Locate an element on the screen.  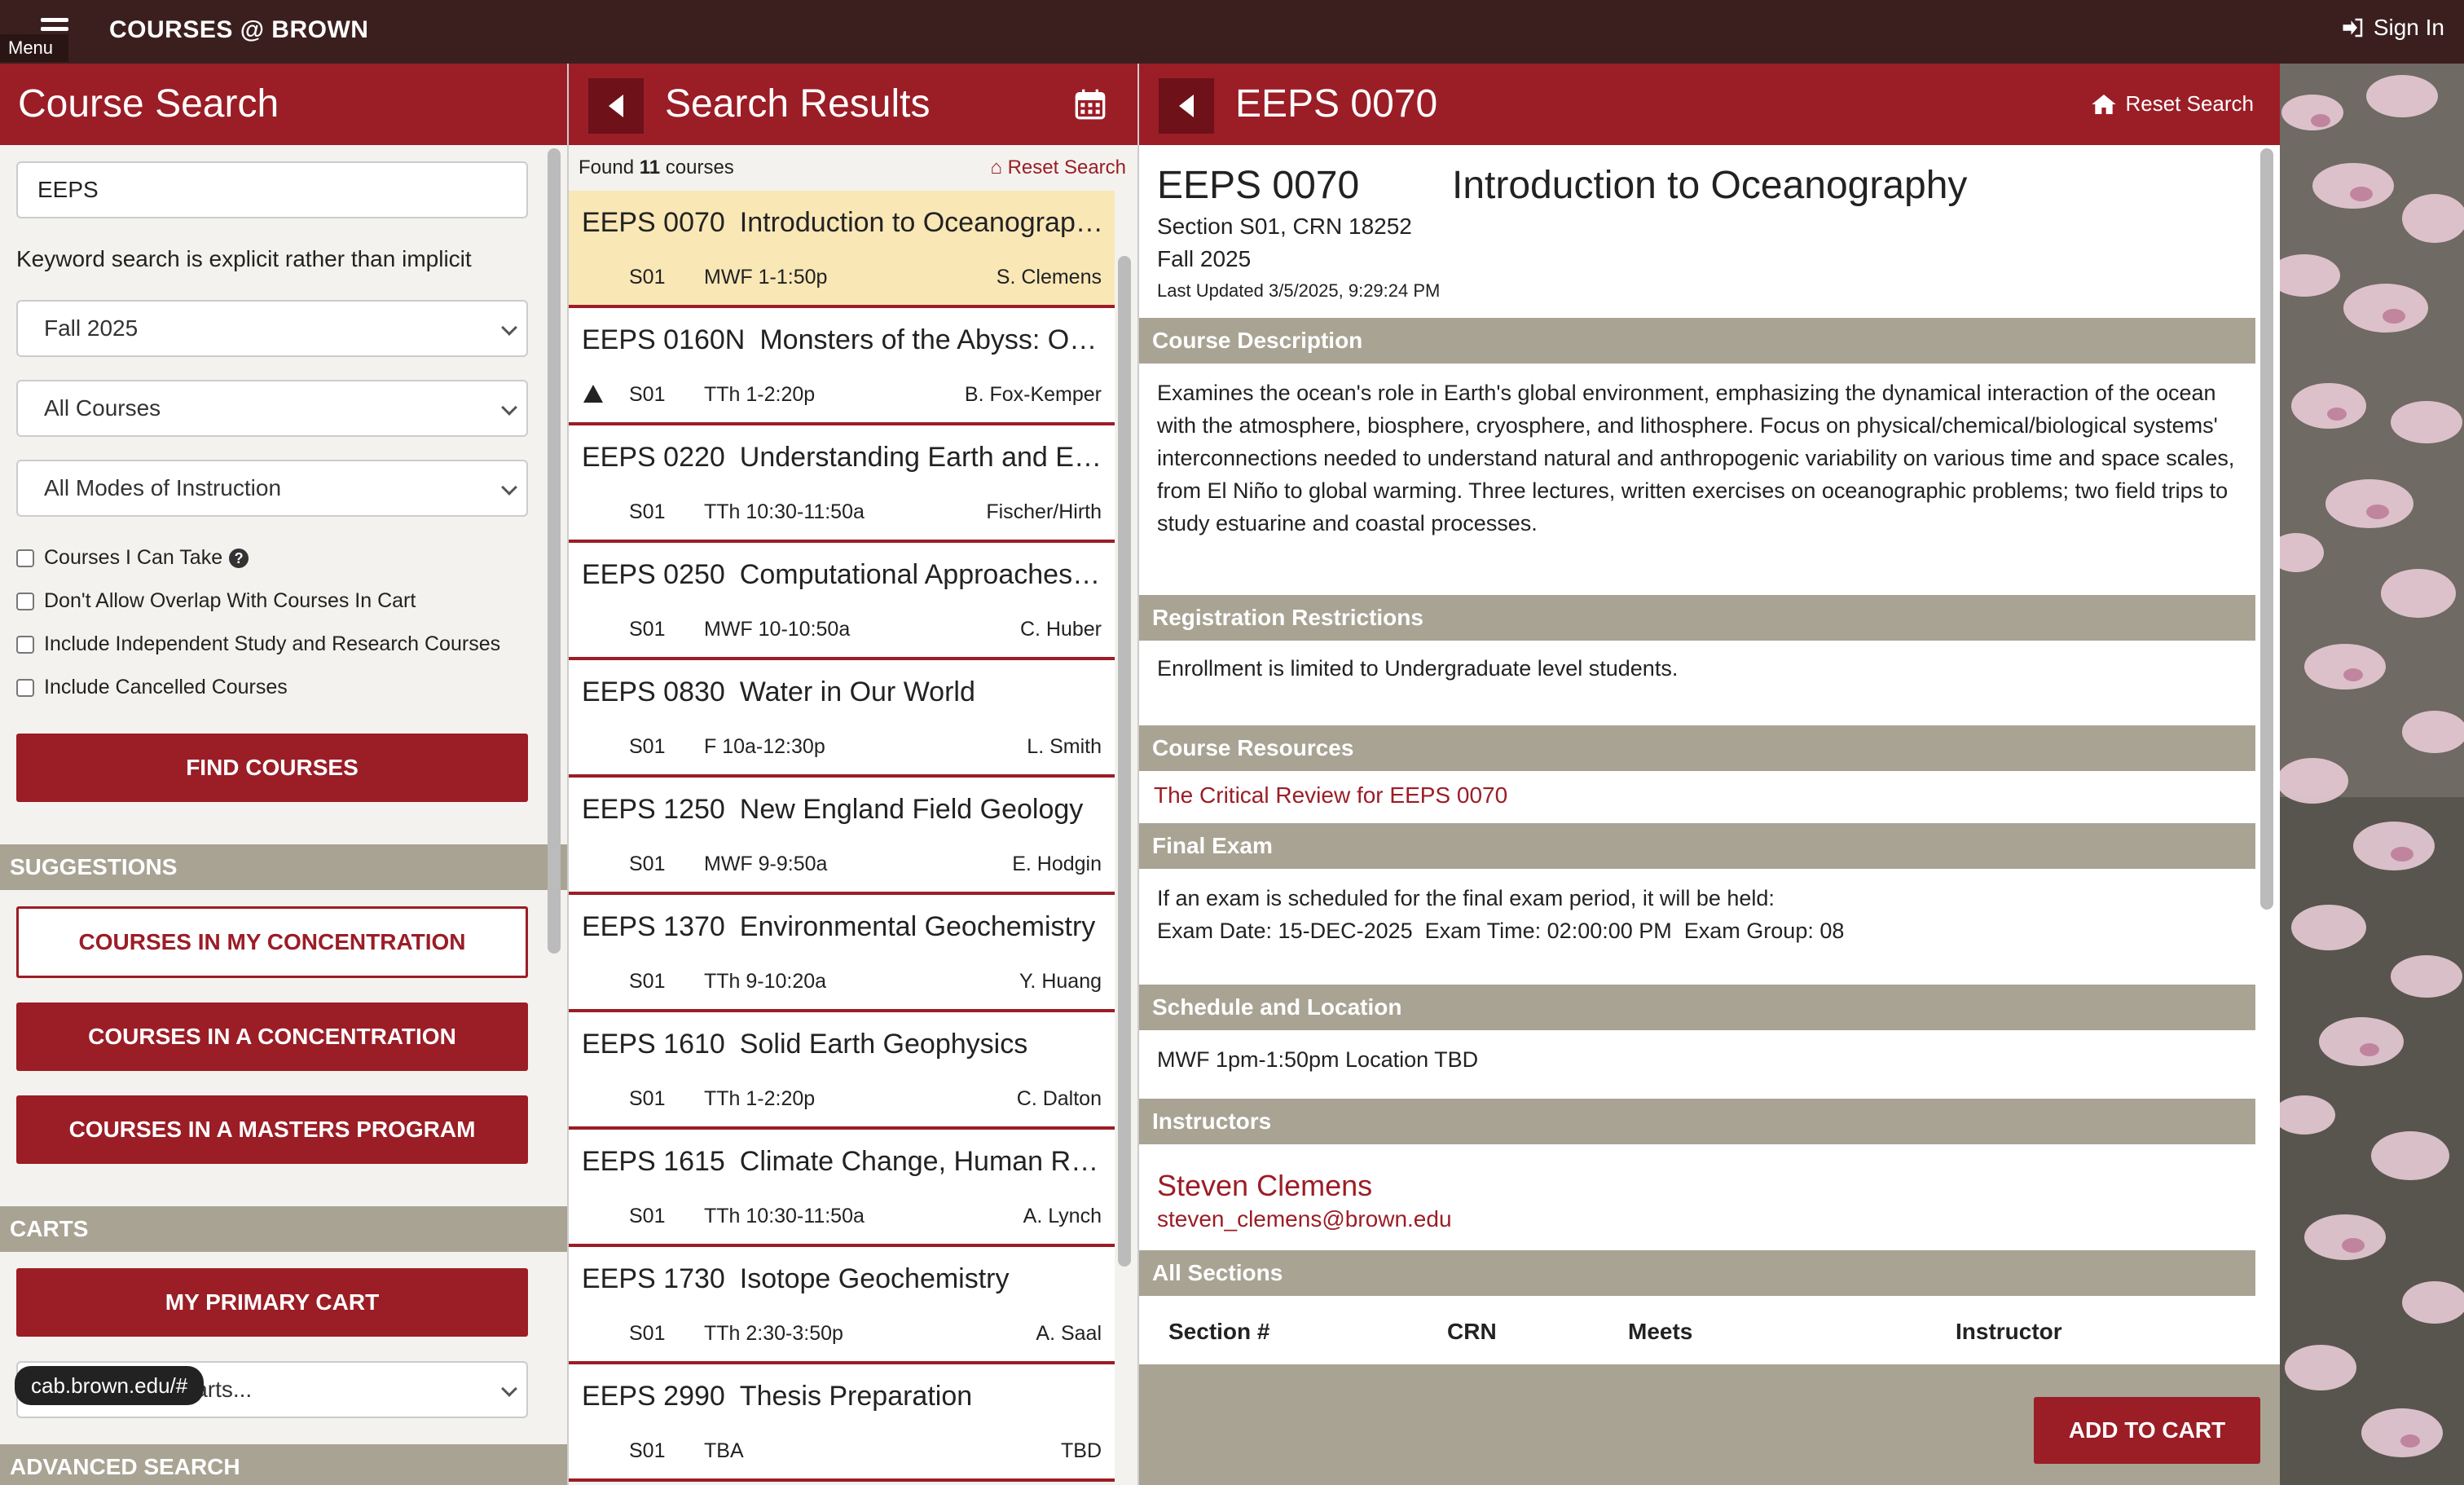
course-title: Introduction to Oceanography is located at coordinates (1710, 186).